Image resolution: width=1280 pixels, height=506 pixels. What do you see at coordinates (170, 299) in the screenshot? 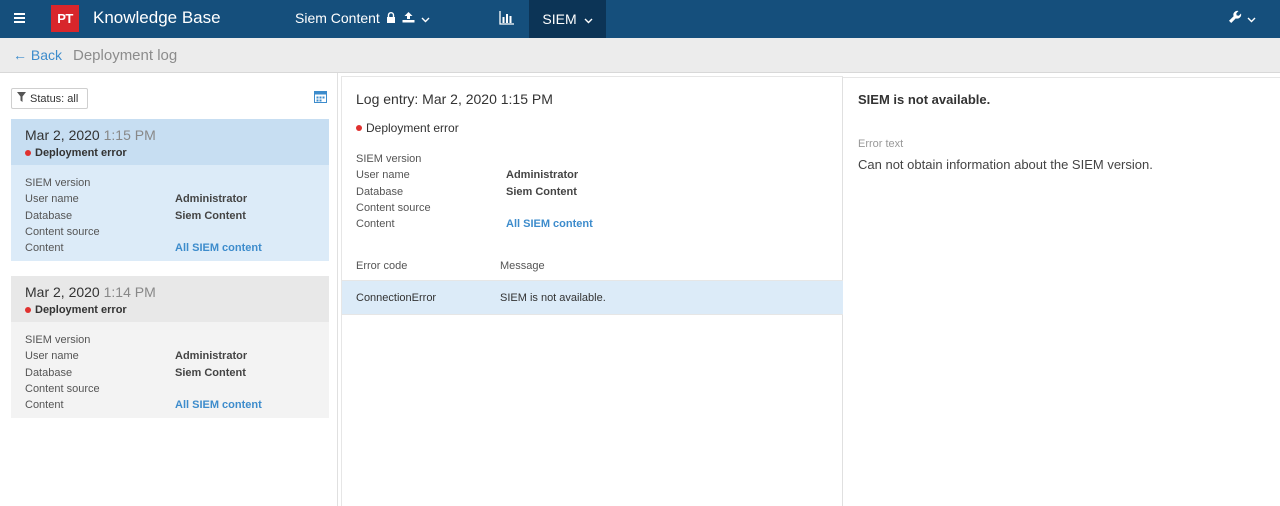
I see `log-entry-header: Mar 2, 2020 1:14 PM Deployment error` at bounding box center [170, 299].